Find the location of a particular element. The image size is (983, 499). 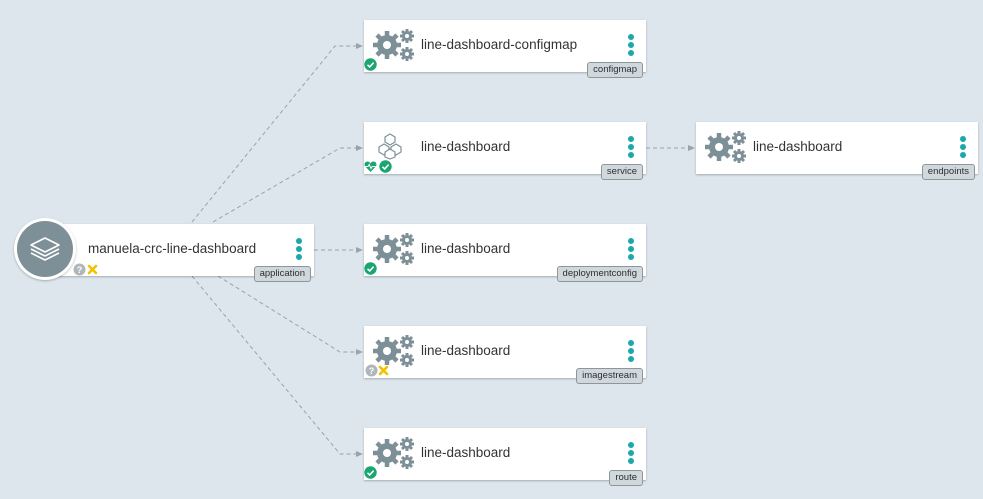

node-configmap: line-dashboard-configmap configmap is located at coordinates (505, 49).